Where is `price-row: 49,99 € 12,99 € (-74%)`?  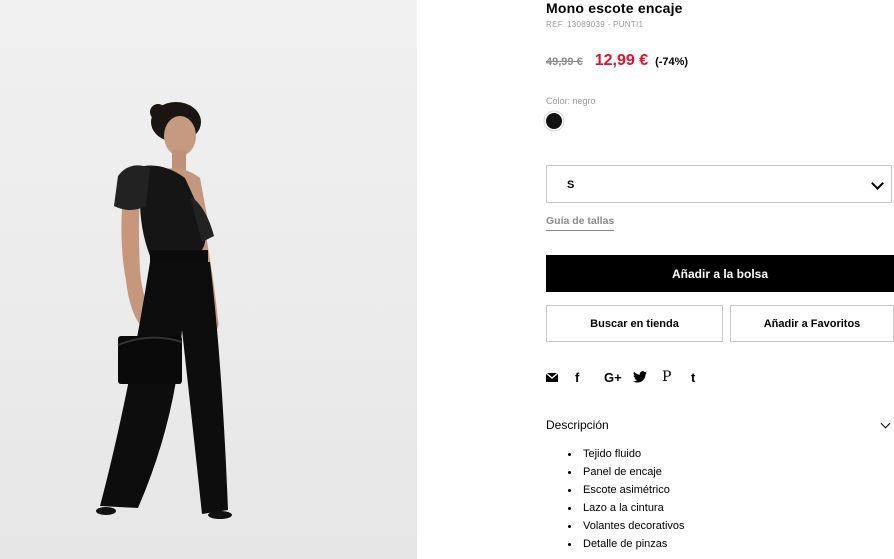 price-row: 49,99 € 12,99 € (-74%) is located at coordinates (617, 61).